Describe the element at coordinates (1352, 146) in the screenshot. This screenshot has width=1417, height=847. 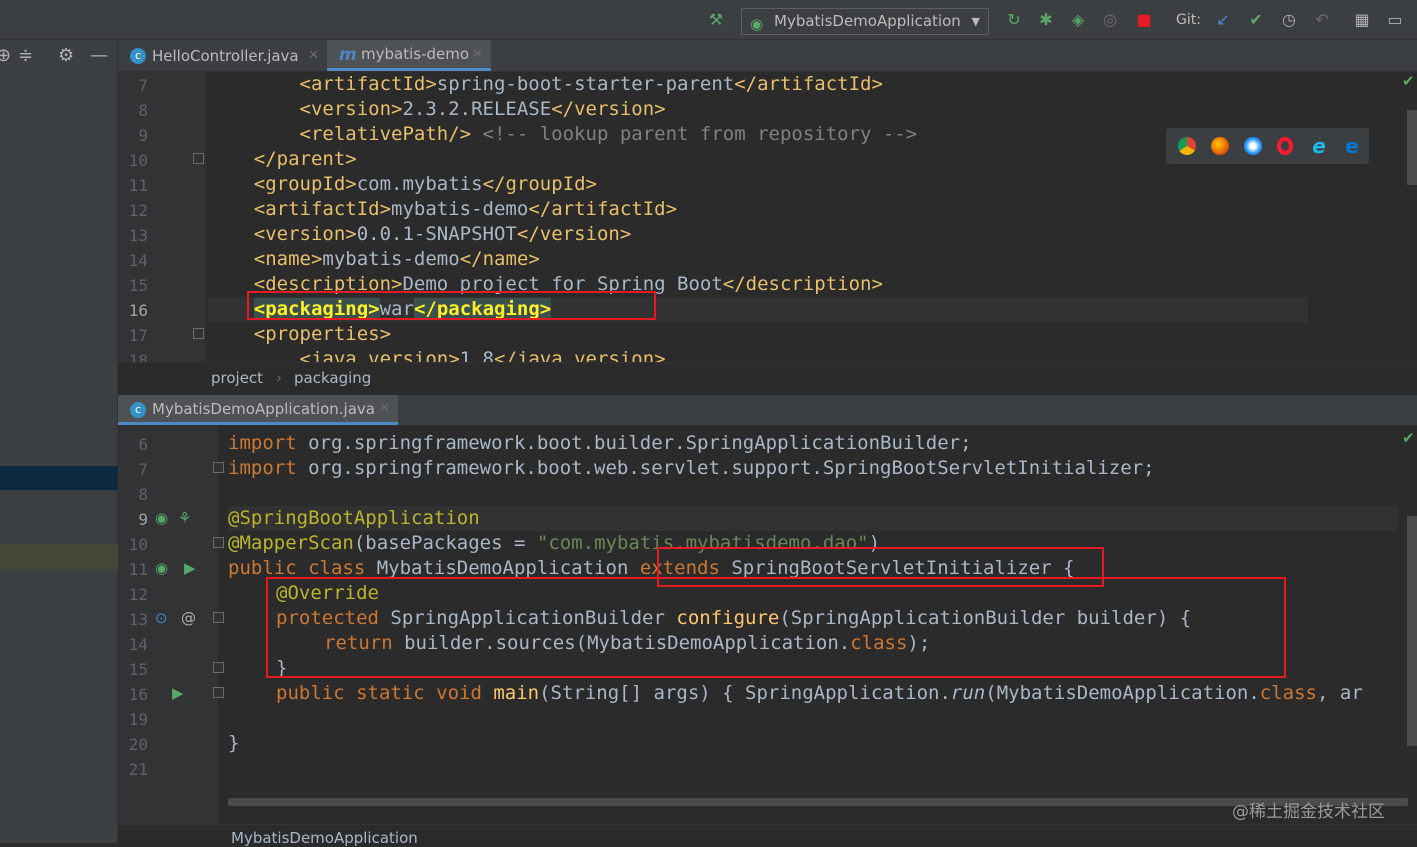
I see `edge-icon: e` at that location.